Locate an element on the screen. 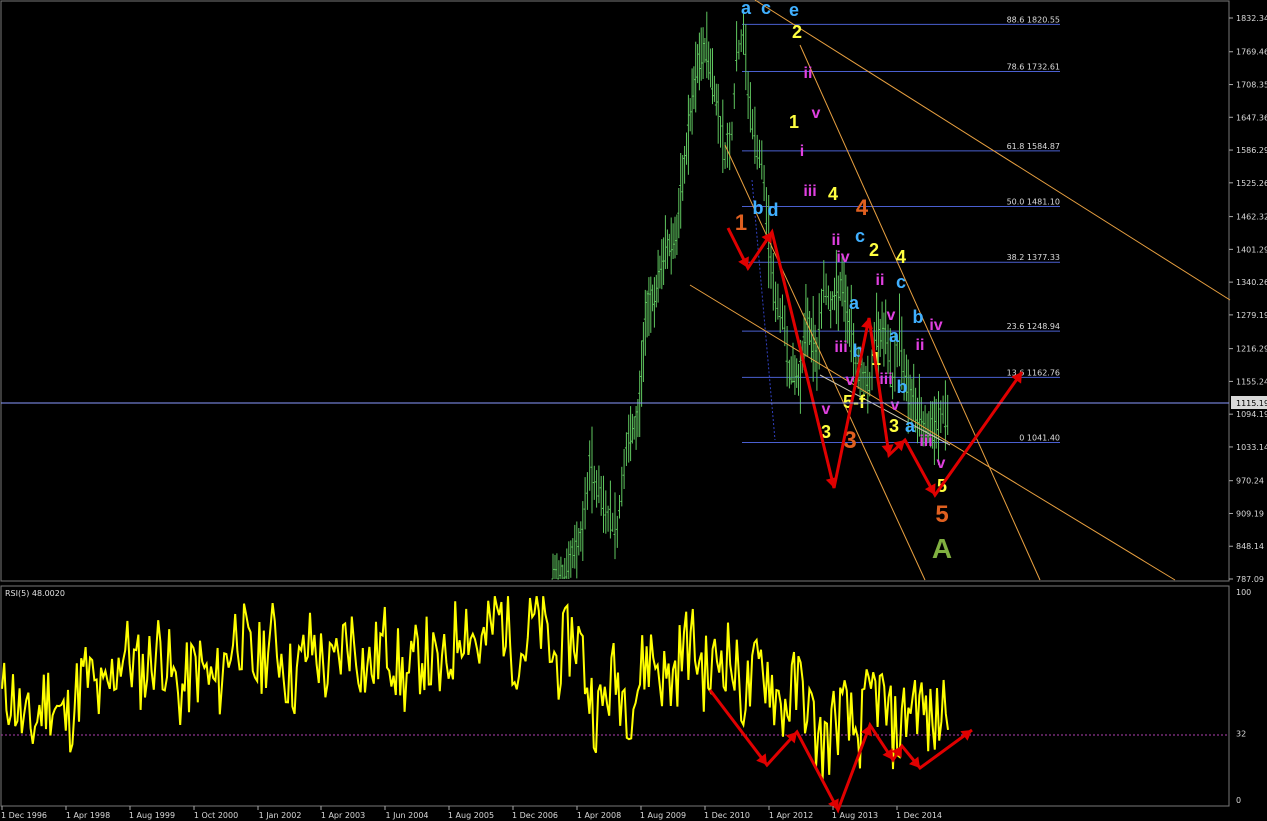 This screenshot has height=821, width=1267. price-tick-label: 787.09 is located at coordinates (1250, 579).